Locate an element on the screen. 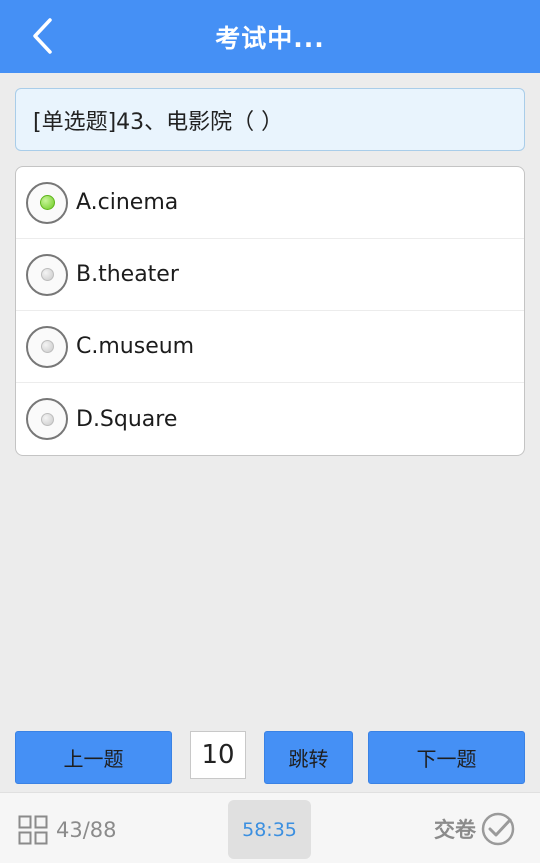  option-b: B.theater is located at coordinates (270, 275).